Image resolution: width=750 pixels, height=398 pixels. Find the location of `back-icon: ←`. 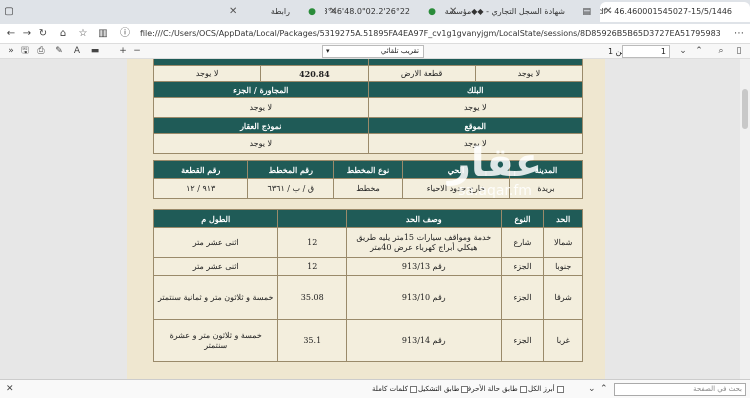

back-icon: ← is located at coordinates (11, 34).